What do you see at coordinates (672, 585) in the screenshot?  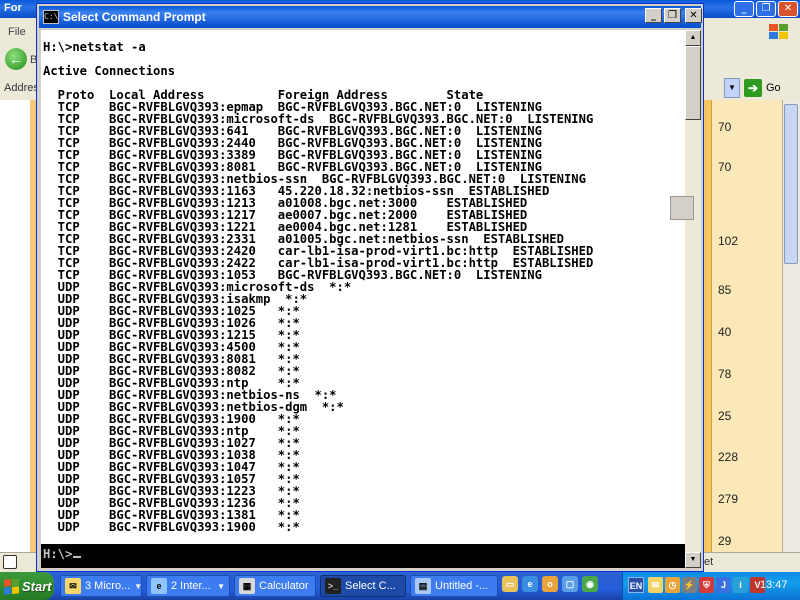 I see `clock-icon: ◷` at bounding box center [672, 585].